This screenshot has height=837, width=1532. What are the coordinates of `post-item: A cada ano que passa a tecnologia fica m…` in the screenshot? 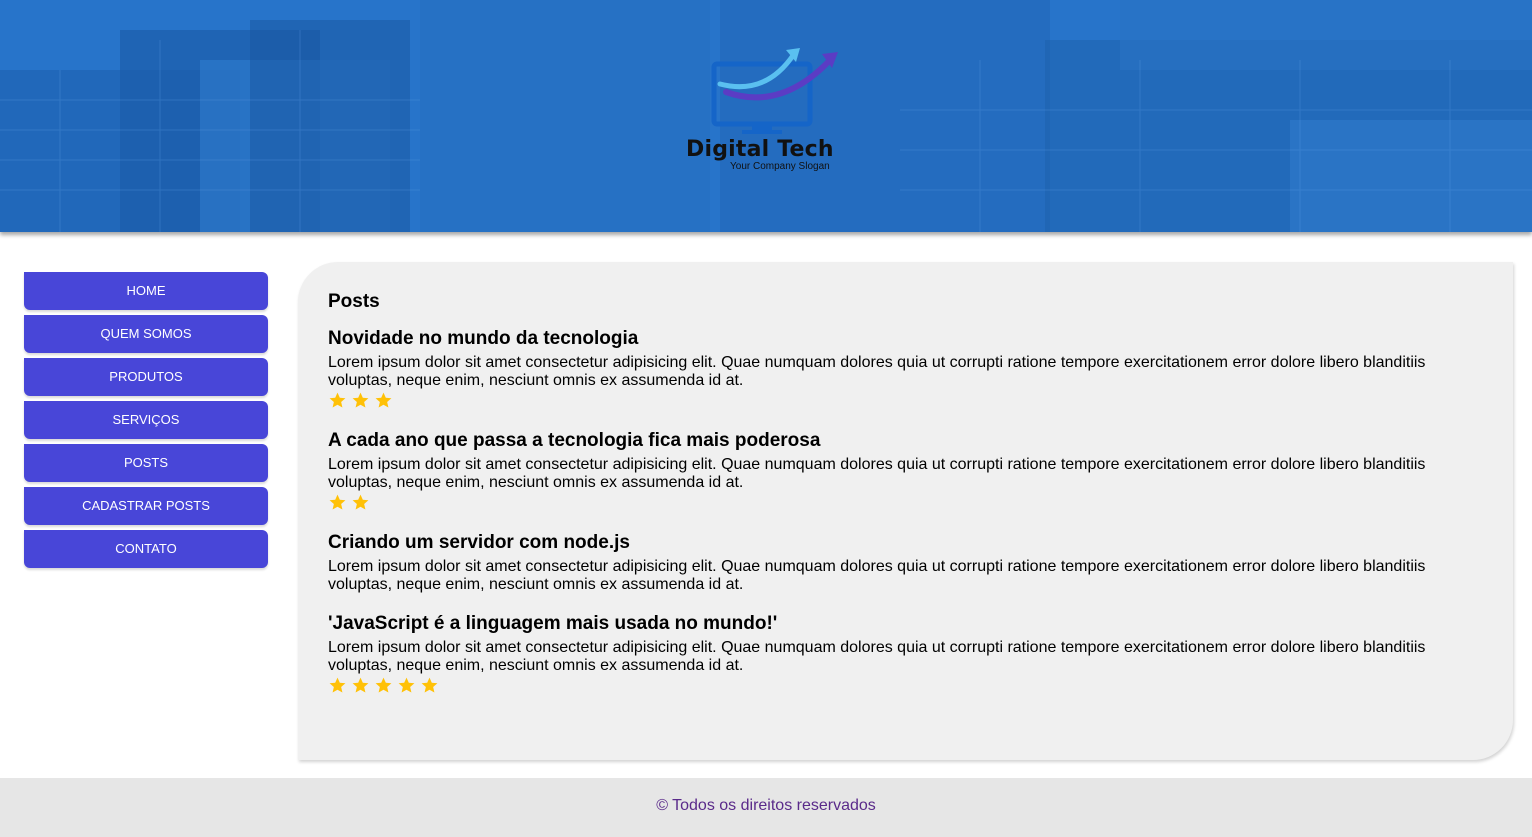 It's located at (905, 471).